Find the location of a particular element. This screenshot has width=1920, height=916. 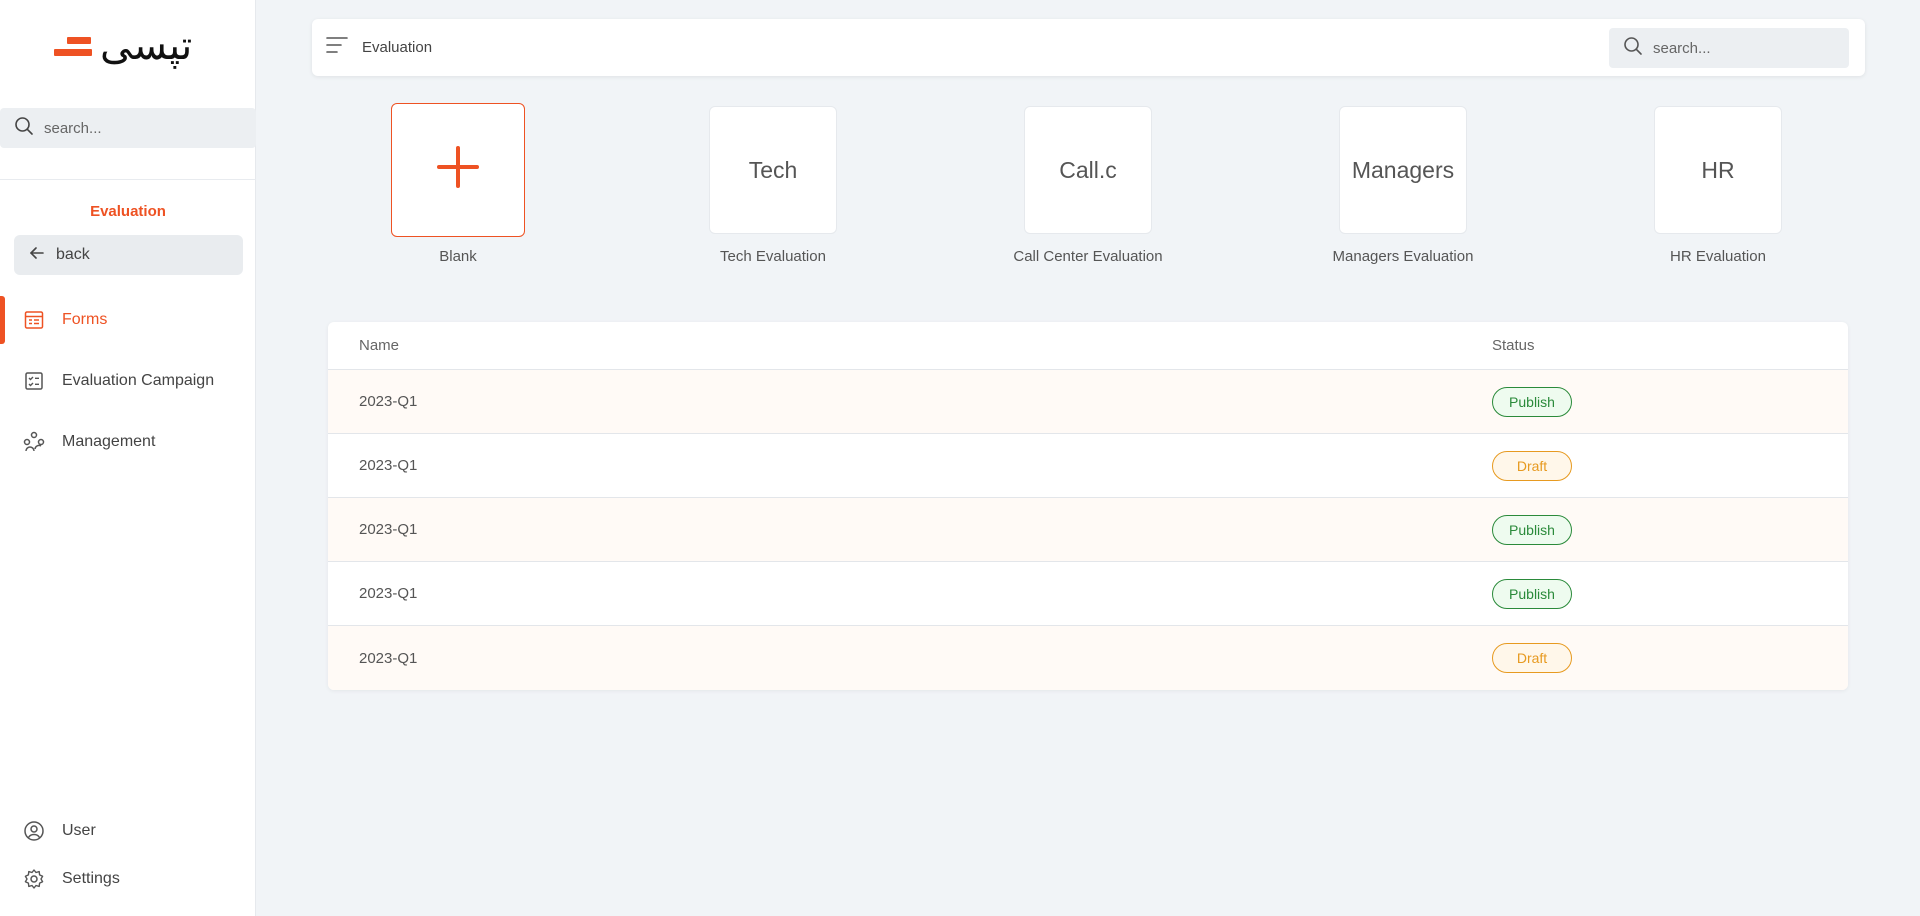

template-tech: Tech Tech Evaluation is located at coordinates (773, 185).